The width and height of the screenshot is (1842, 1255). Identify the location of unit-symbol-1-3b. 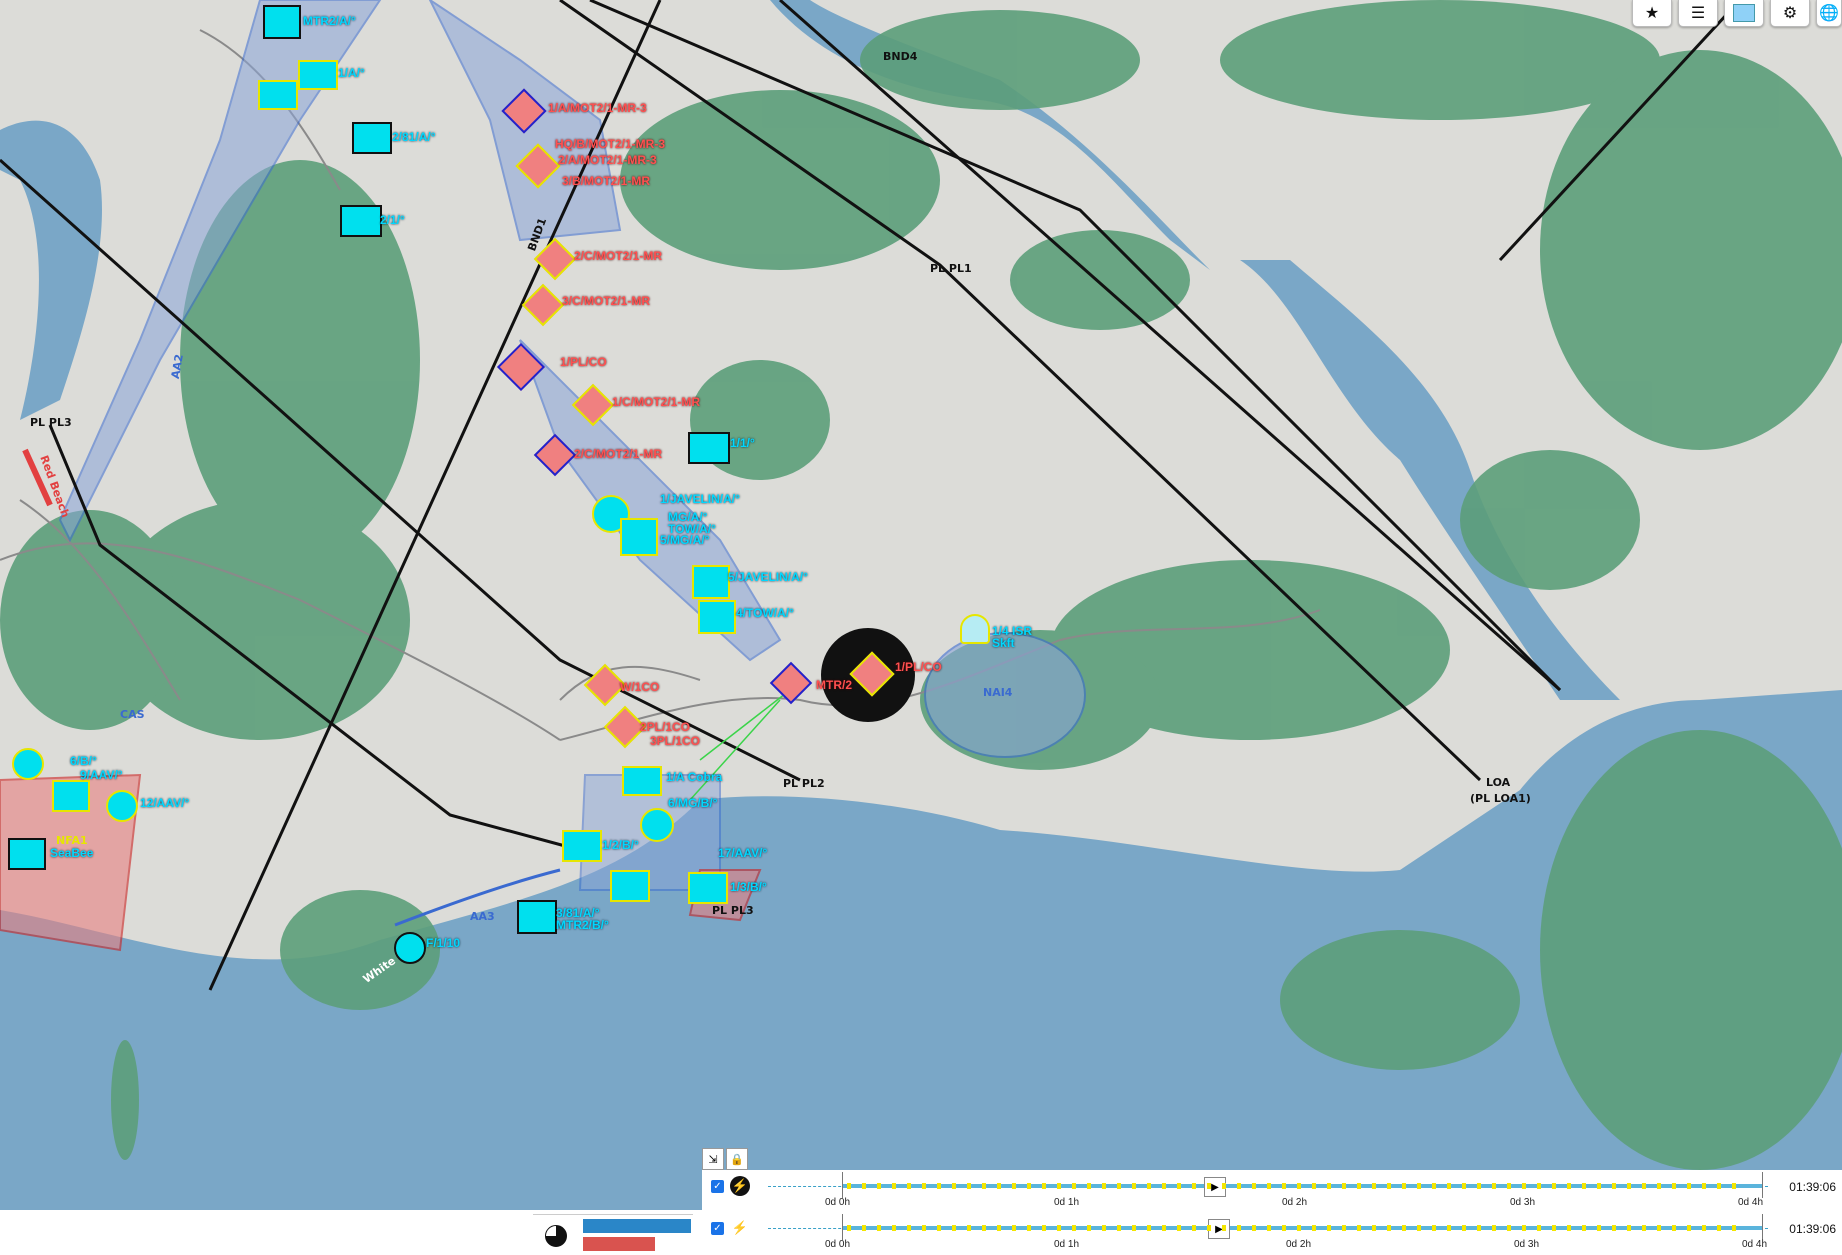
(708, 888).